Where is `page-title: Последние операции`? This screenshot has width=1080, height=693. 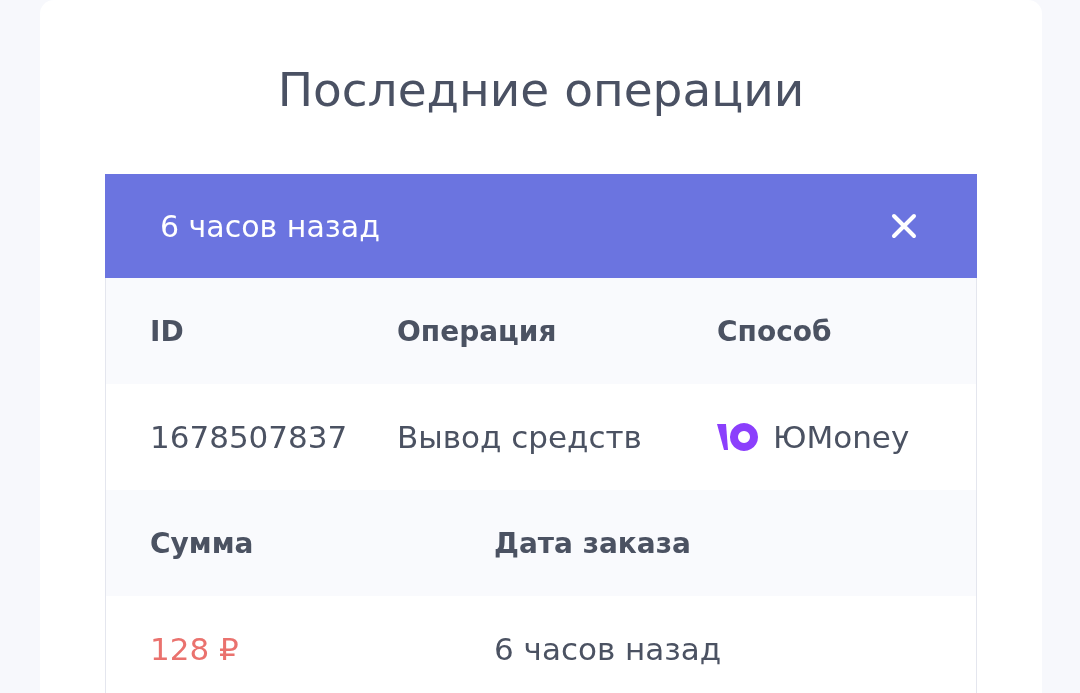 page-title: Последние операции is located at coordinates (541, 90).